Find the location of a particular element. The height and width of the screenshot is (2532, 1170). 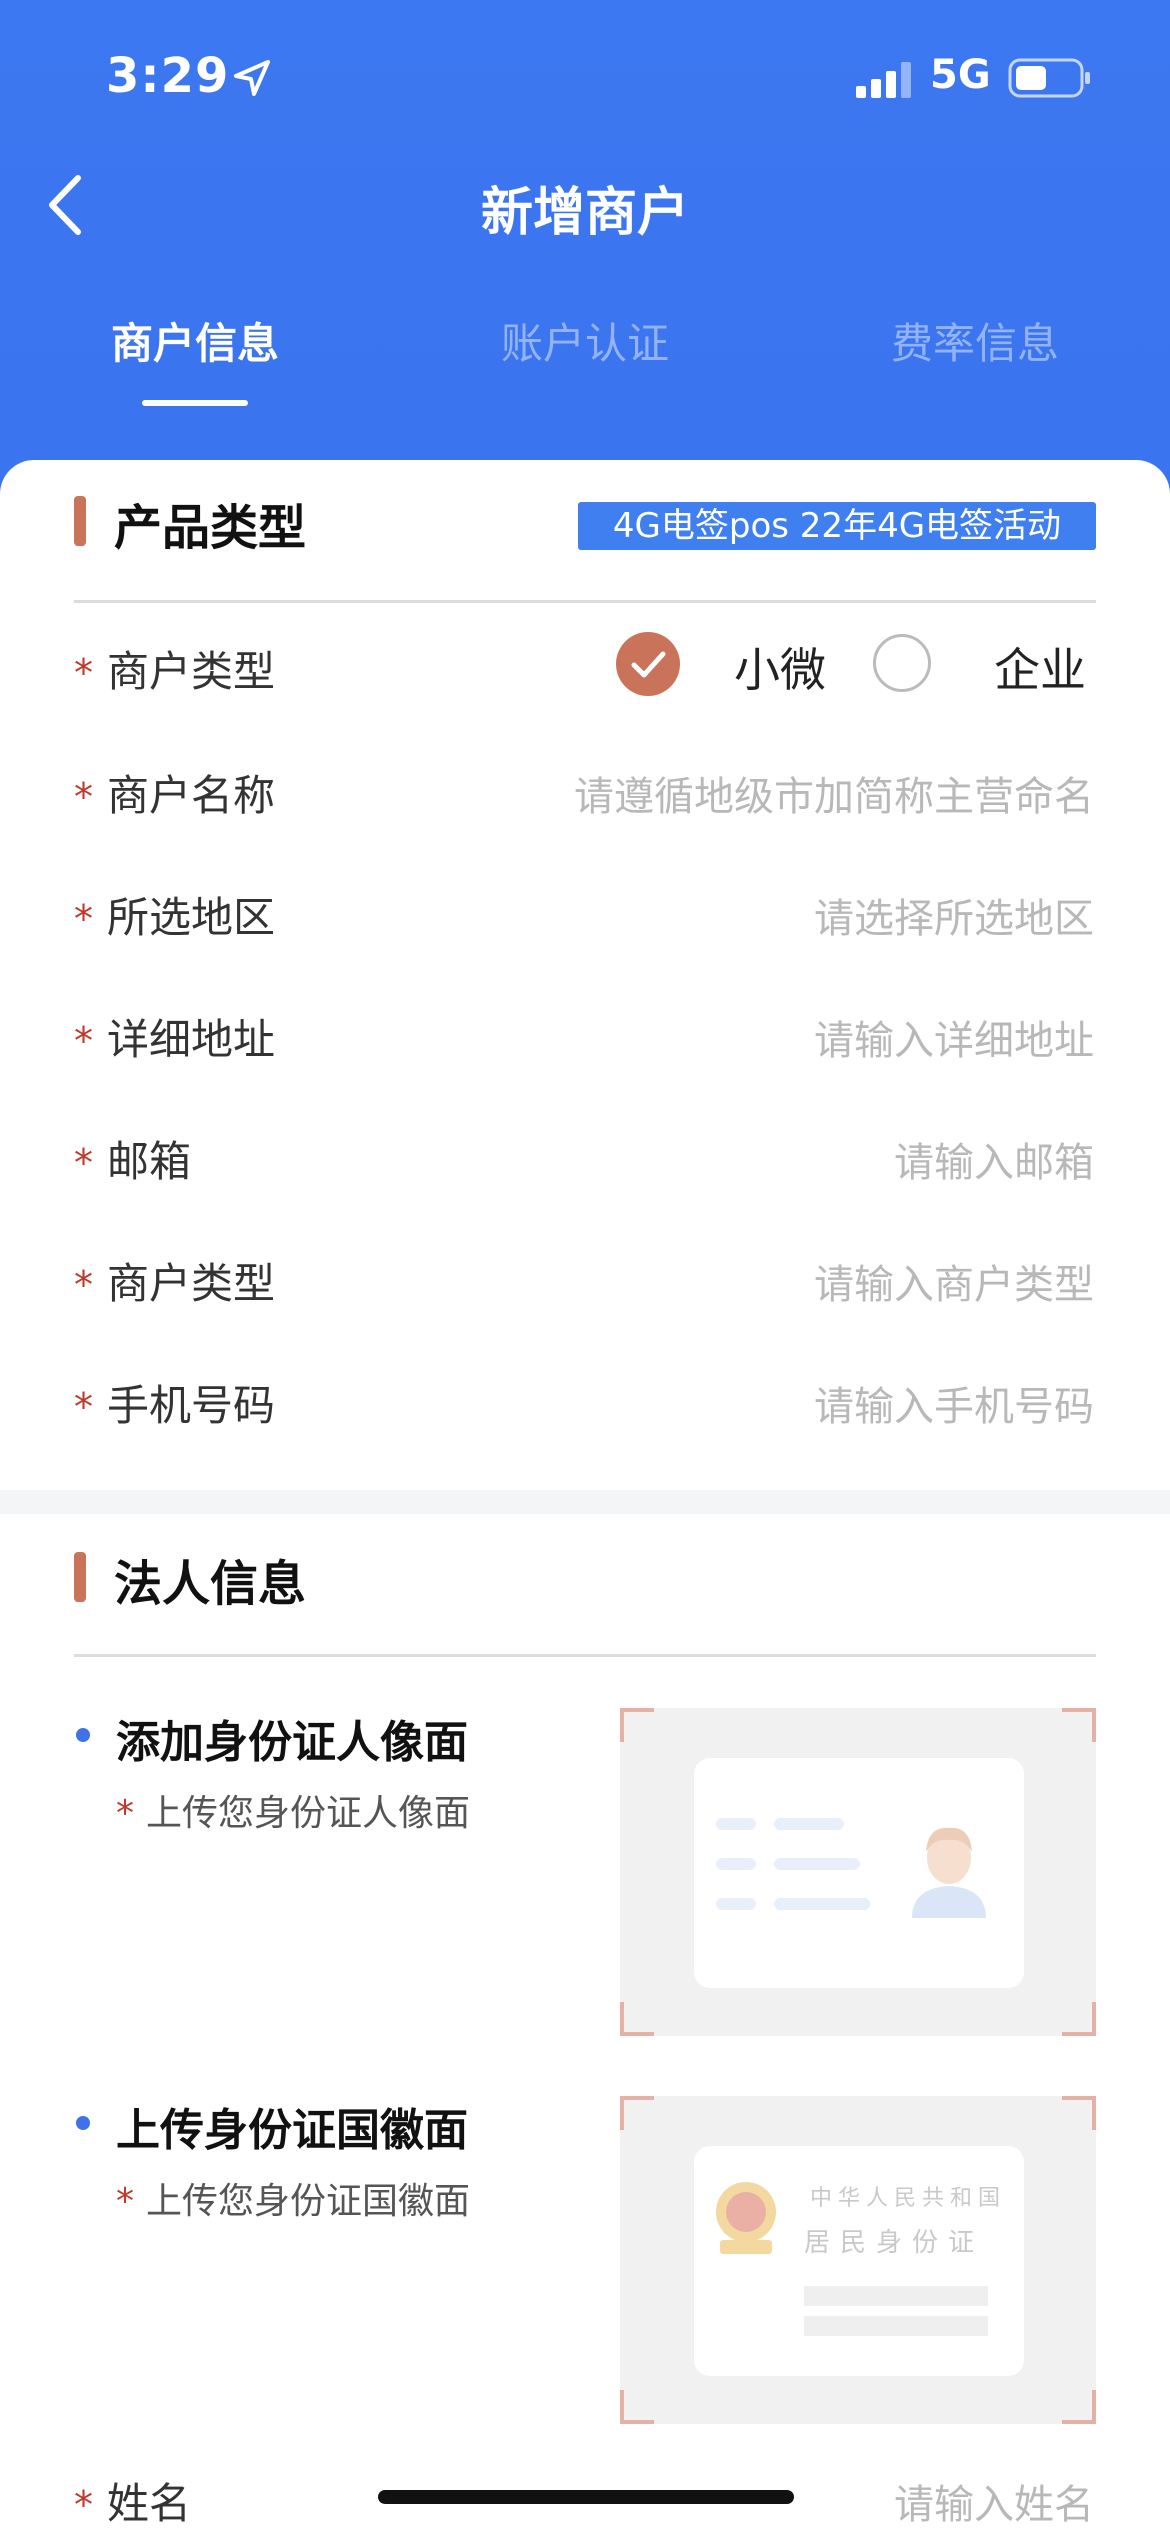

product-tag: 4G电签pos 22年4G电签活动 is located at coordinates (837, 526).